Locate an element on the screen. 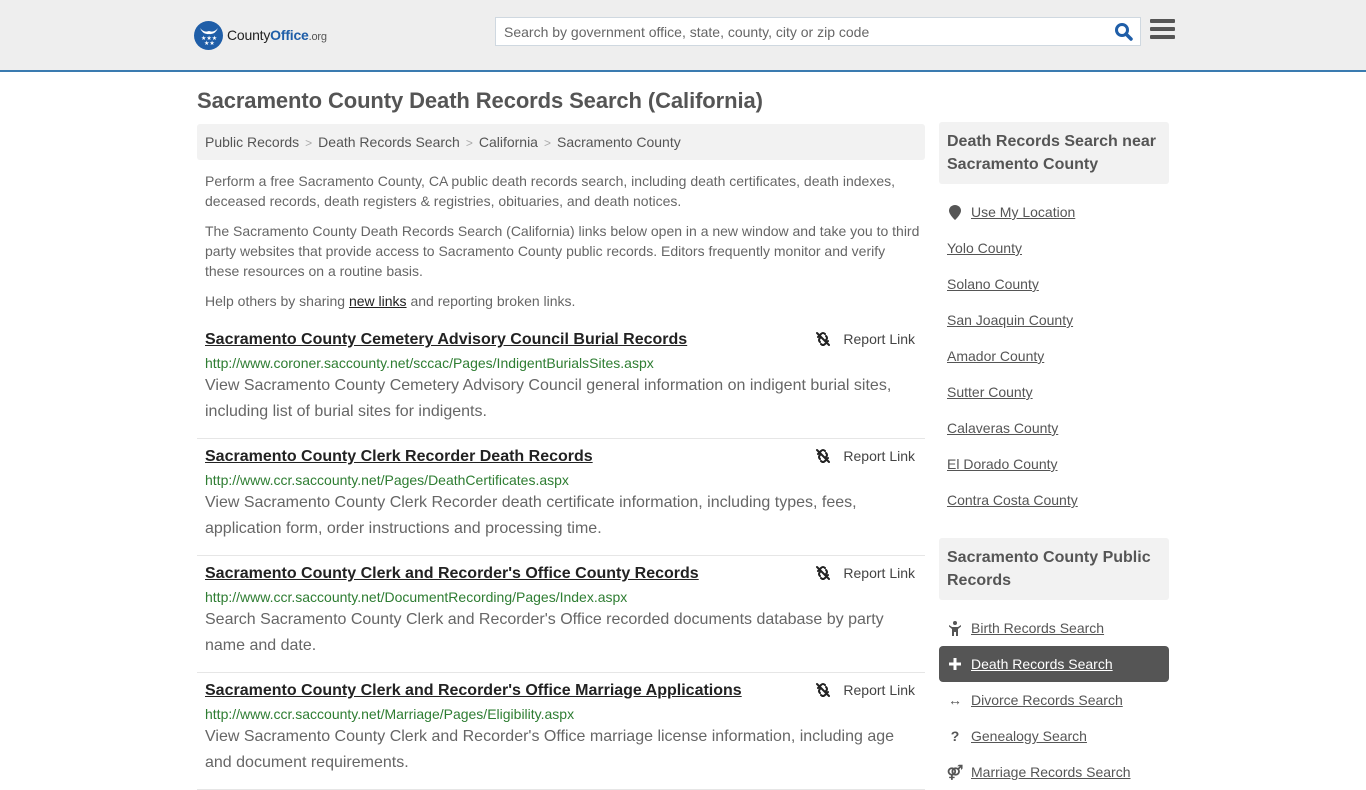 This screenshot has width=1366, height=790. sidebar-item-divorce-records: ↔ Divorce Records Search is located at coordinates (1054, 700).